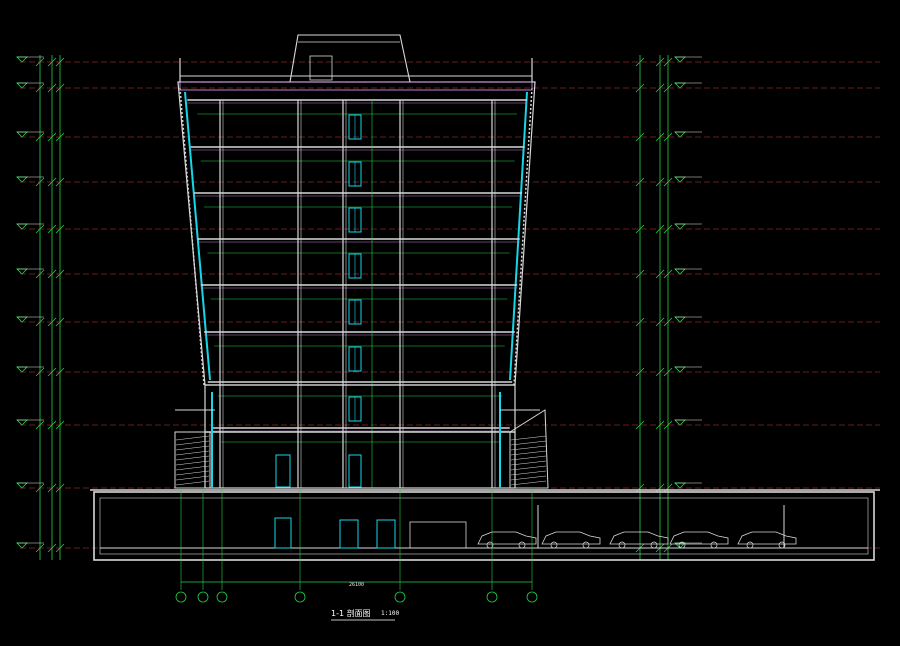 Image resolution: width=900 pixels, height=646 pixels. I want to click on wall-hatch-left, so click(192, 236).